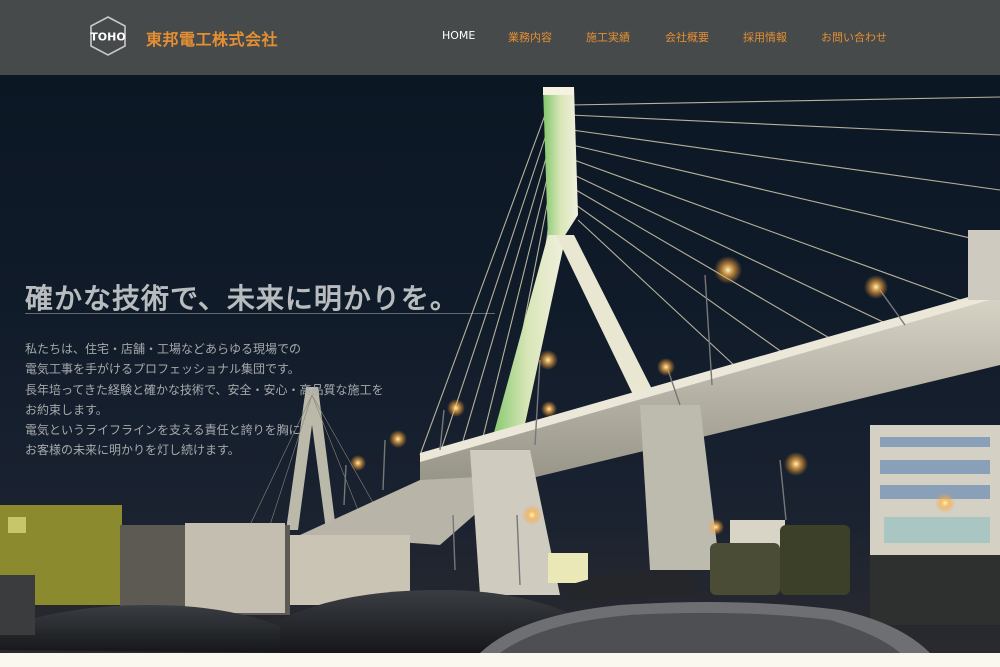 This screenshot has height=667, width=1000. Describe the element at coordinates (500, 660) in the screenshot. I see `page-bottom-strip` at that location.